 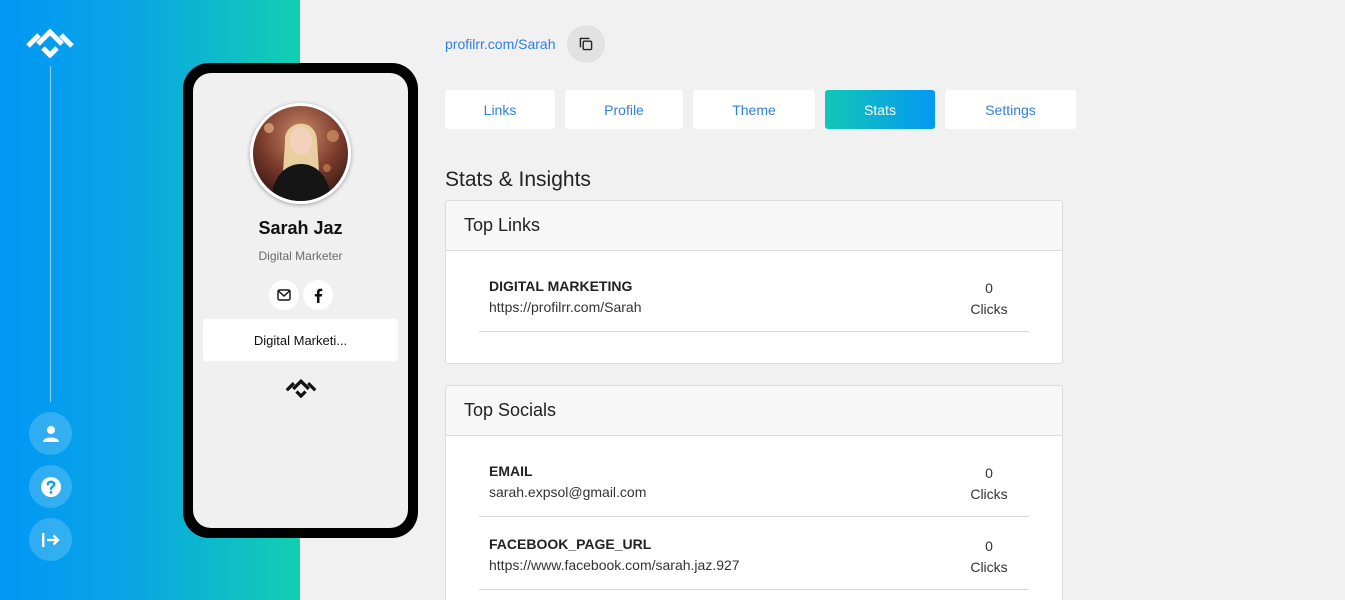 What do you see at coordinates (300, 228) in the screenshot?
I see `preview-name: Sarah Jaz` at bounding box center [300, 228].